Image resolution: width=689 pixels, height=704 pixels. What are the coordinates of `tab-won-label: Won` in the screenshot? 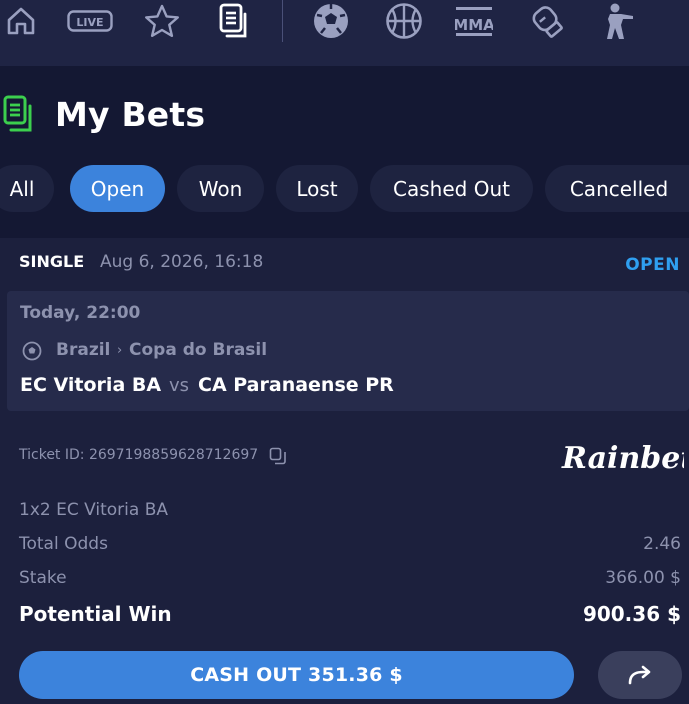 It's located at (220, 188).